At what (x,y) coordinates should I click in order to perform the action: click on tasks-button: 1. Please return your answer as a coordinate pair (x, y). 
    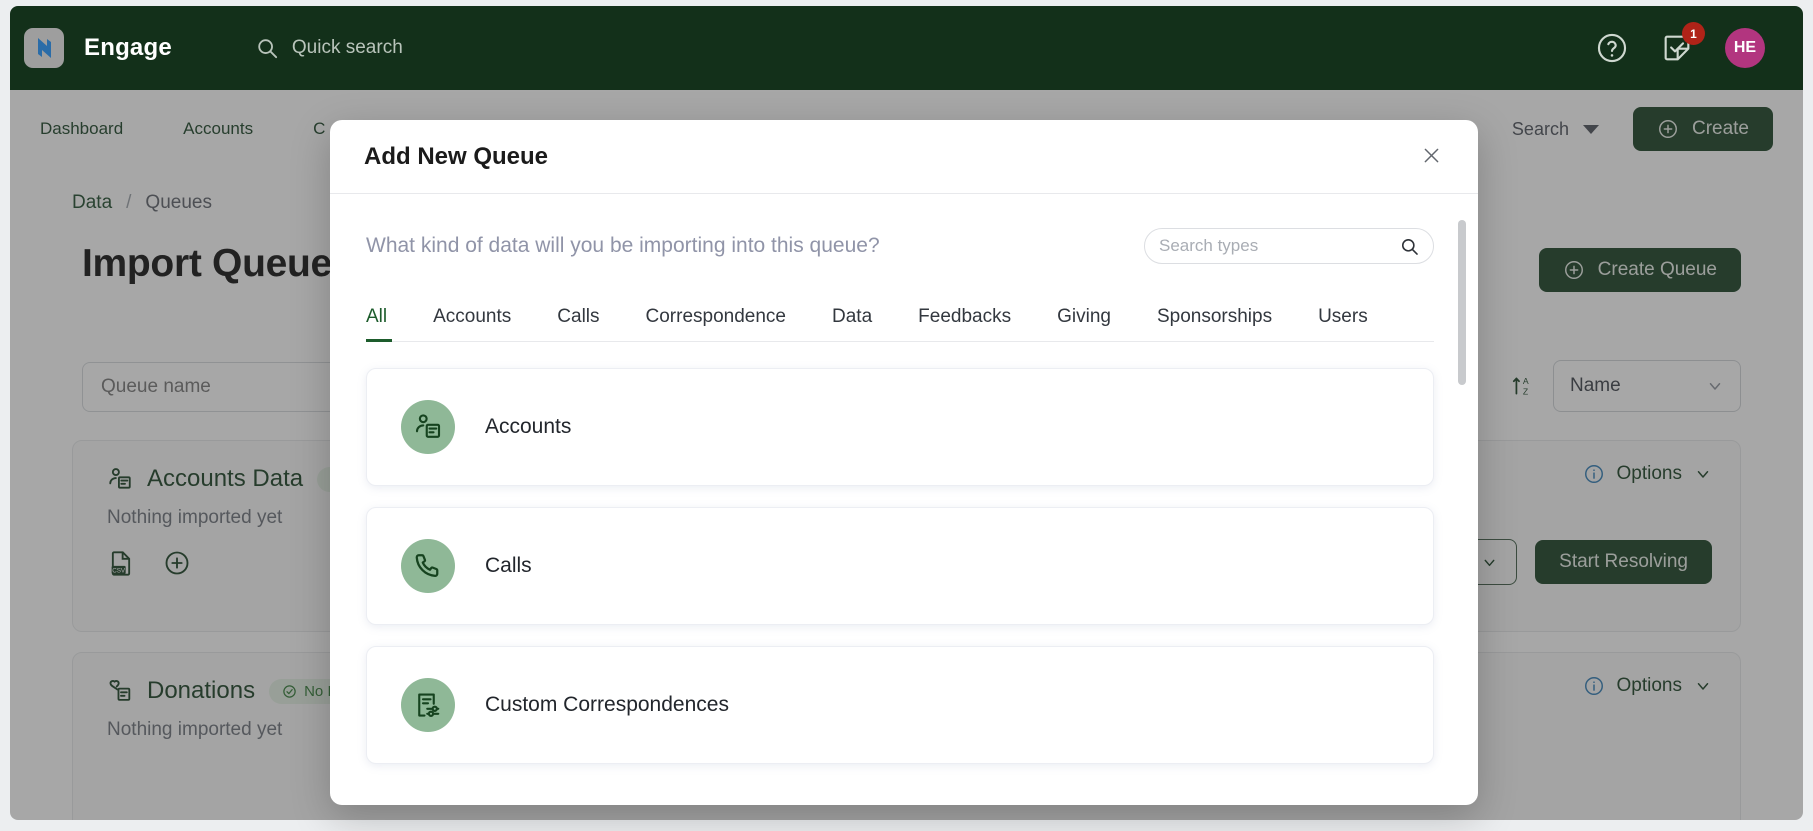
    Looking at the image, I should click on (1683, 43).